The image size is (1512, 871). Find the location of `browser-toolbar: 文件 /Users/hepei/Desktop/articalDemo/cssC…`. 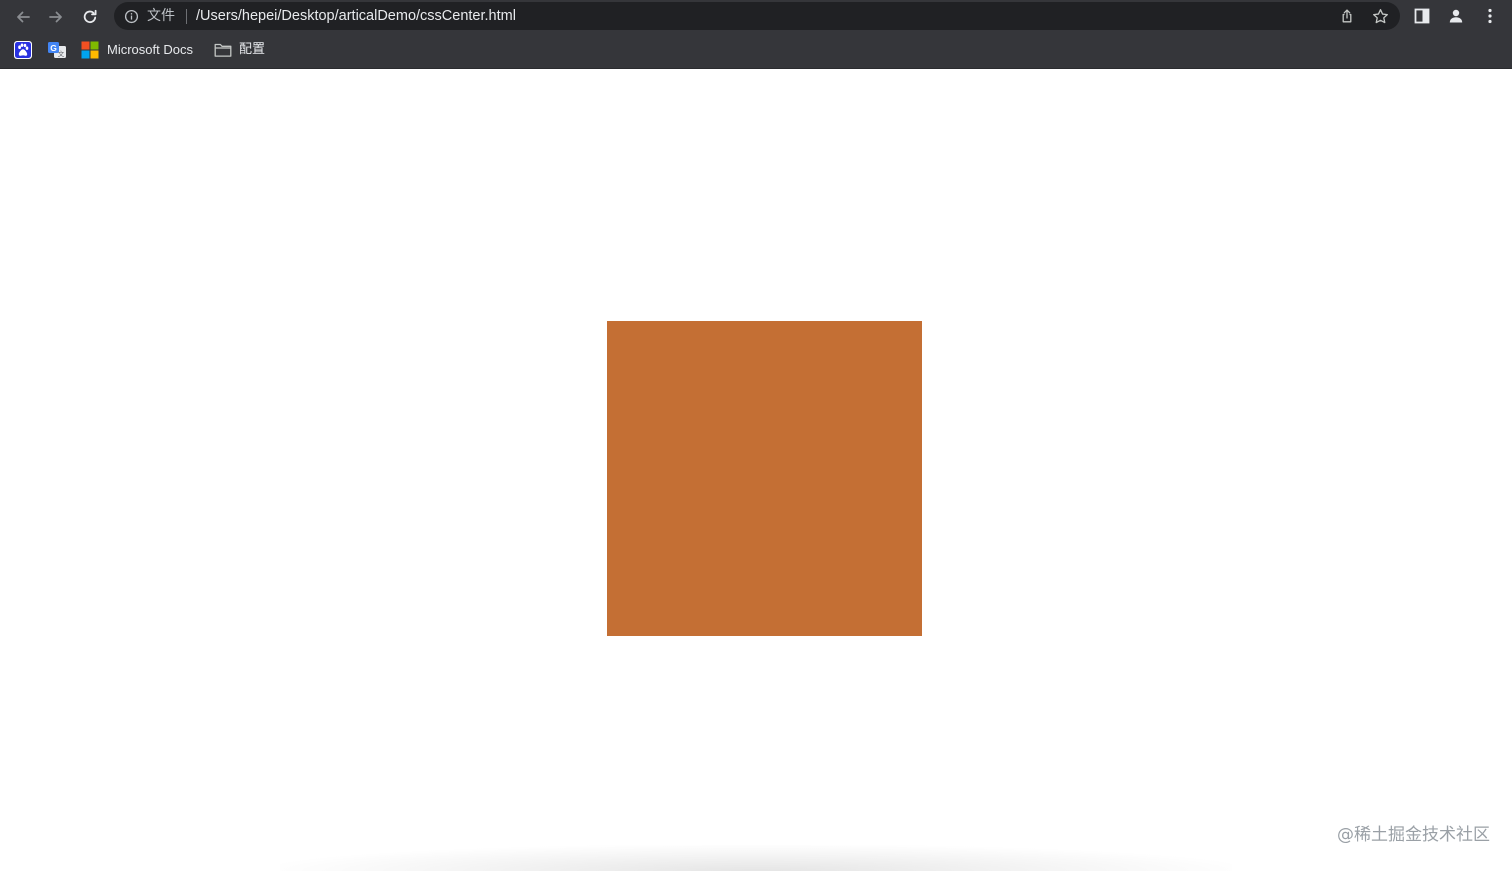

browser-toolbar: 文件 /Users/hepei/Desktop/articalDemo/cssC… is located at coordinates (756, 16).